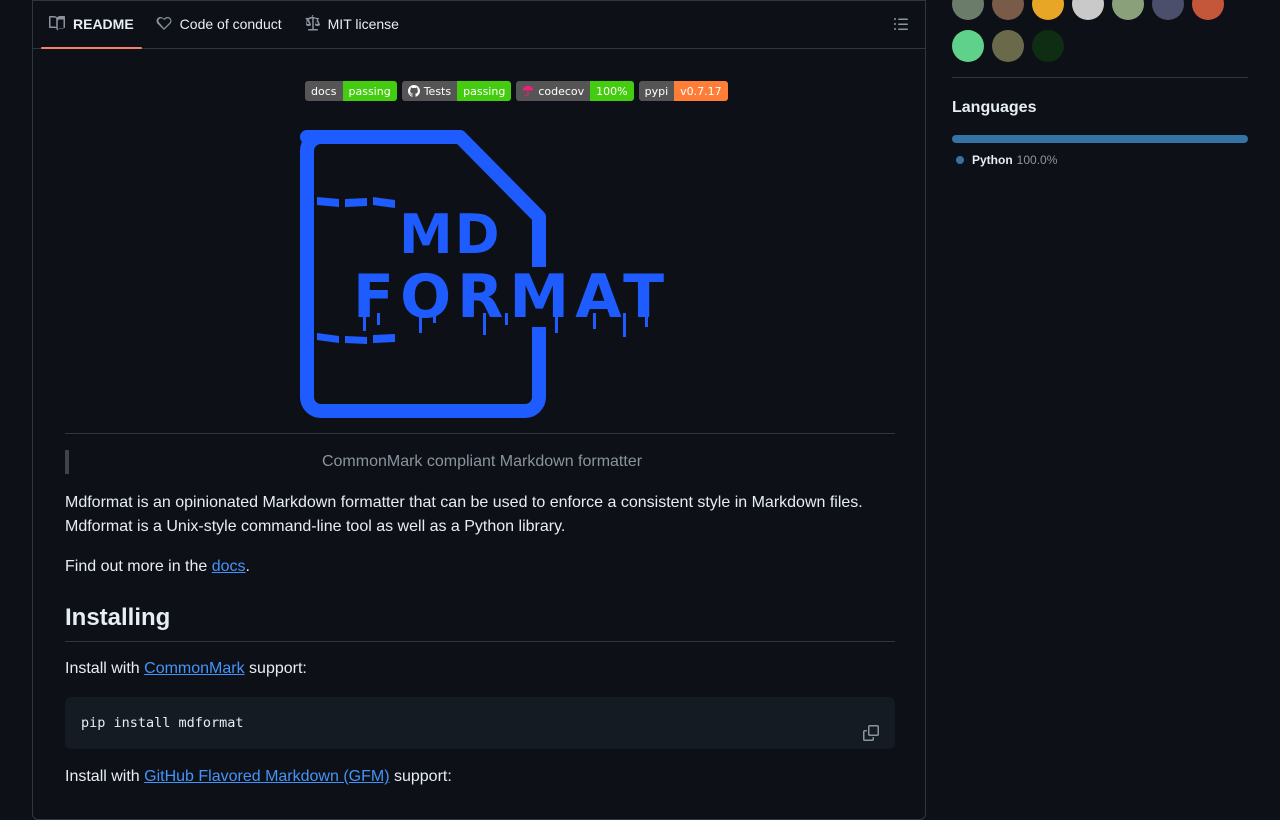 The height and width of the screenshot is (820, 1280). I want to click on outline-button, so click(901, 24).